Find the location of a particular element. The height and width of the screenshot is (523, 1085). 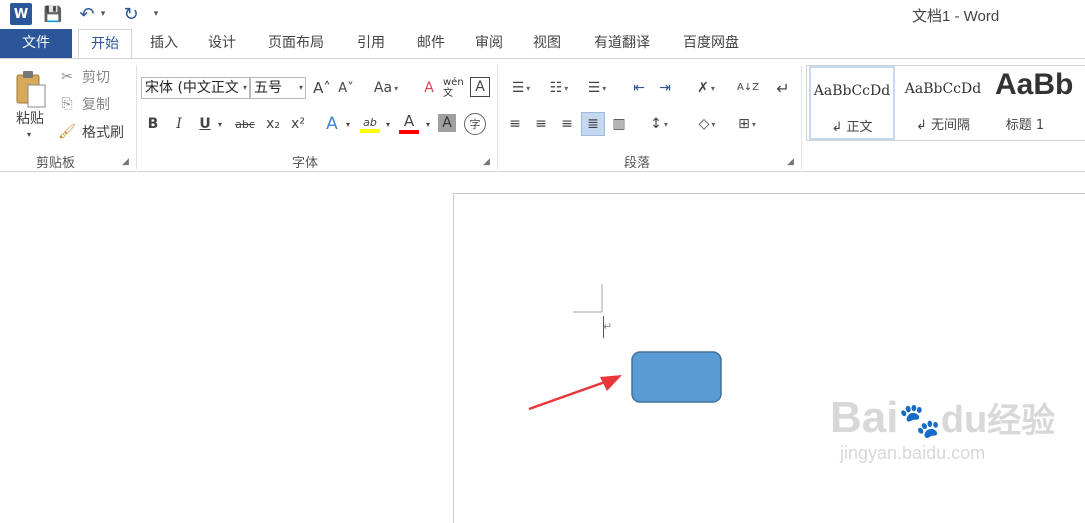

watermark-jingyan: 经验 is located at coordinates (1021, 421).